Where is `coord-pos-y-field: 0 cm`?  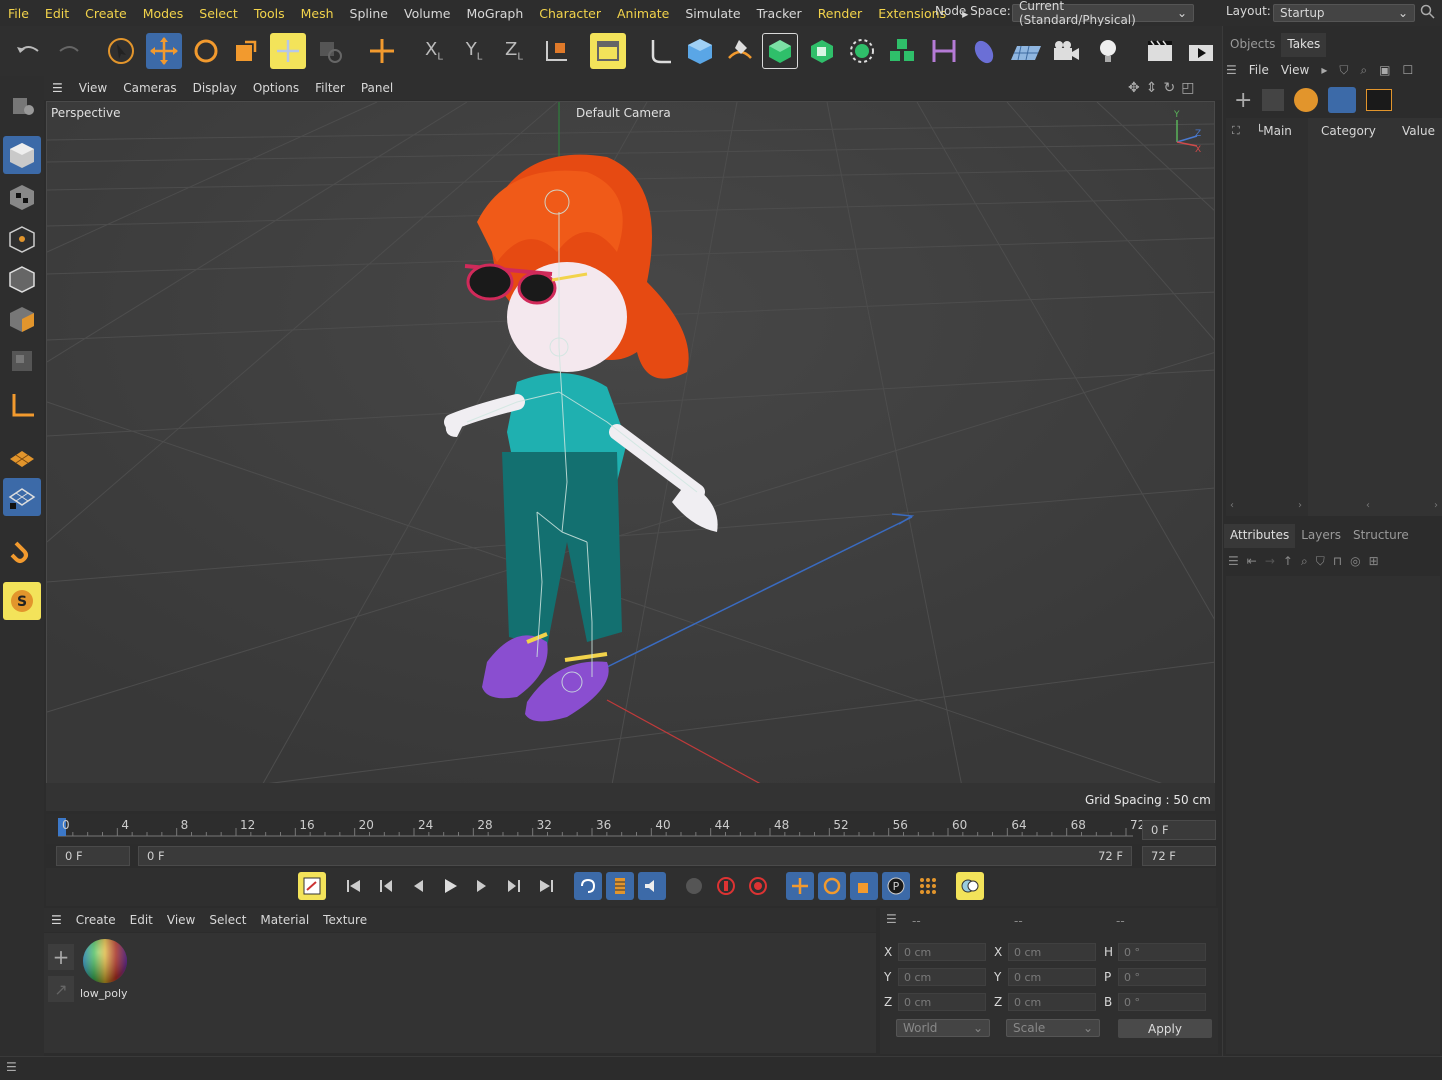
coord-pos-y-field: 0 cm is located at coordinates (942, 977).